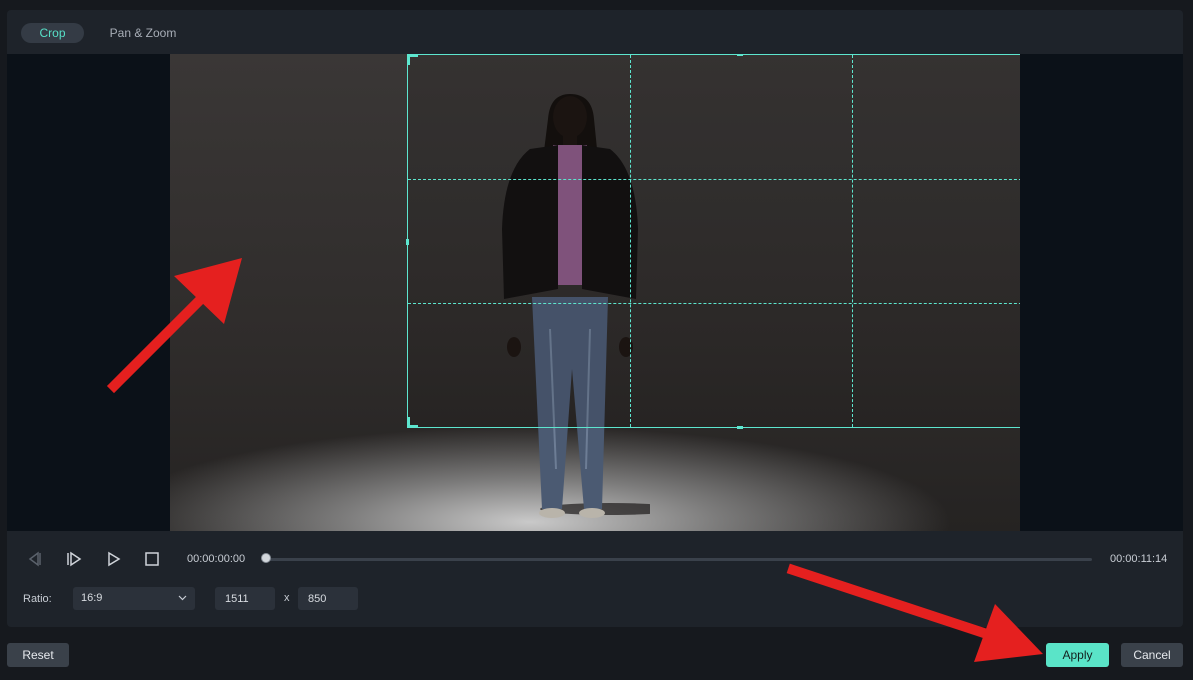 The height and width of the screenshot is (680, 1193). Describe the element at coordinates (266, 558) in the screenshot. I see `timeline-playhead` at that location.